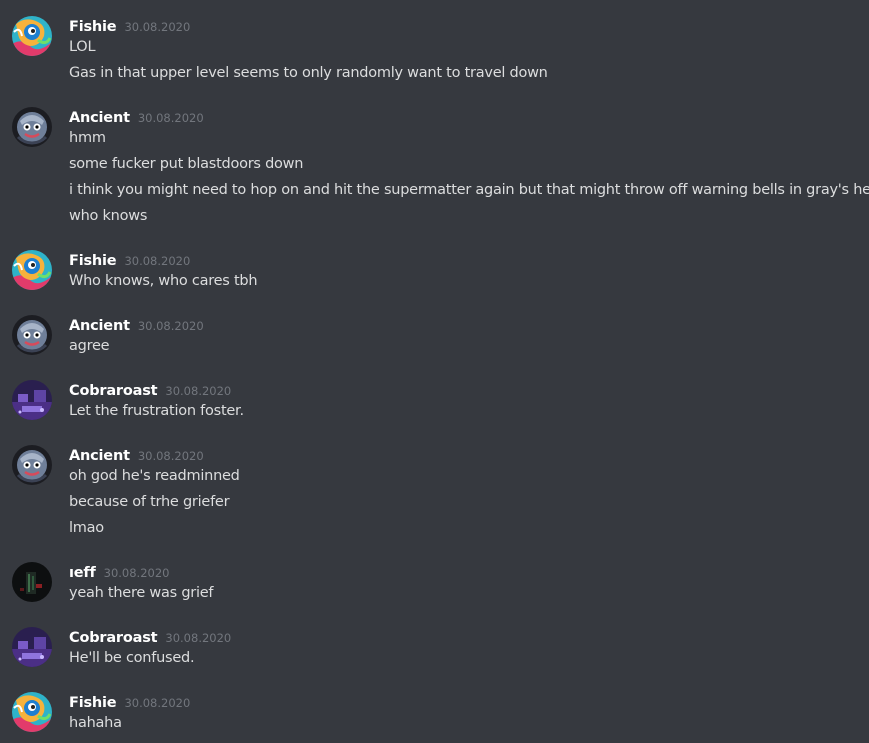 The image size is (869, 743). Describe the element at coordinates (32, 582) in the screenshot. I see `jeff-avatar` at that location.